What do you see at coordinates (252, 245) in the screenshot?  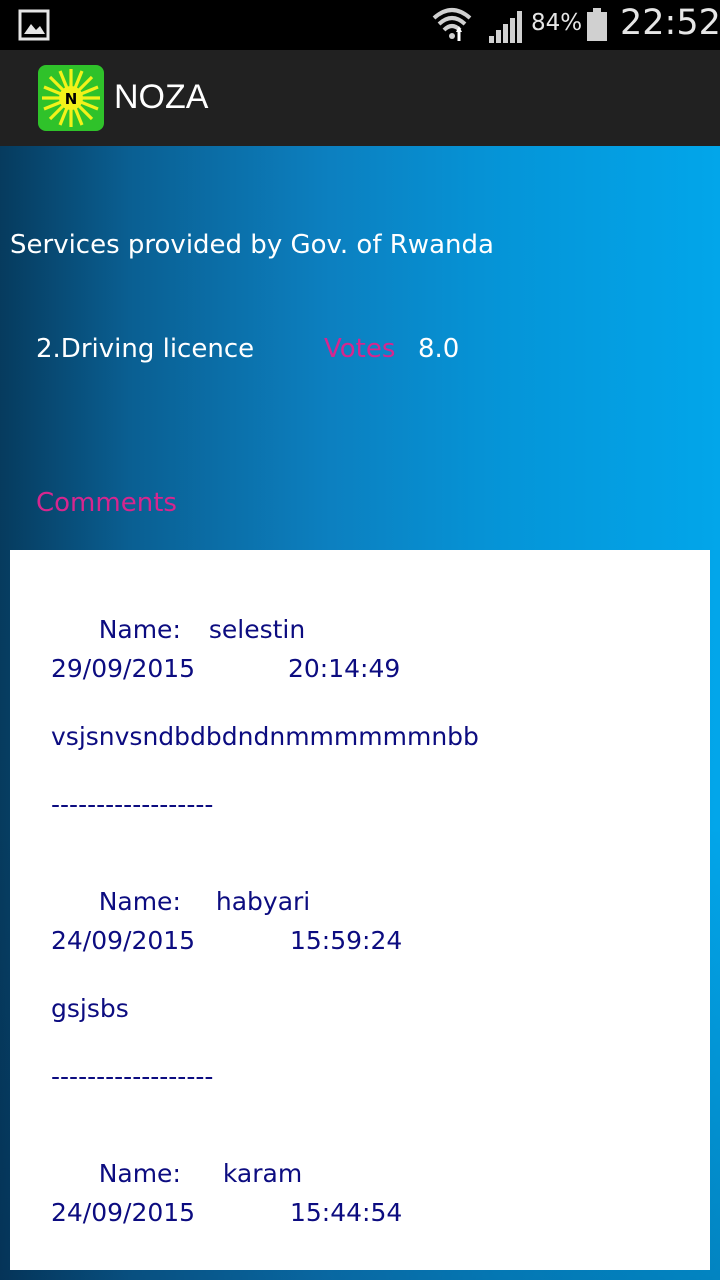 I see `services-title: Services provided by Gov. of Rwanda` at bounding box center [252, 245].